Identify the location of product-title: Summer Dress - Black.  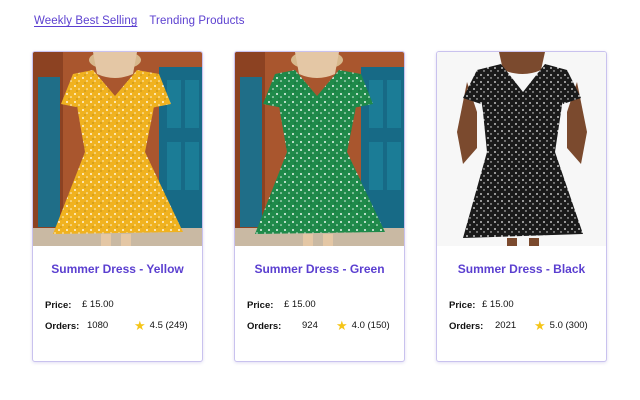
(521, 269).